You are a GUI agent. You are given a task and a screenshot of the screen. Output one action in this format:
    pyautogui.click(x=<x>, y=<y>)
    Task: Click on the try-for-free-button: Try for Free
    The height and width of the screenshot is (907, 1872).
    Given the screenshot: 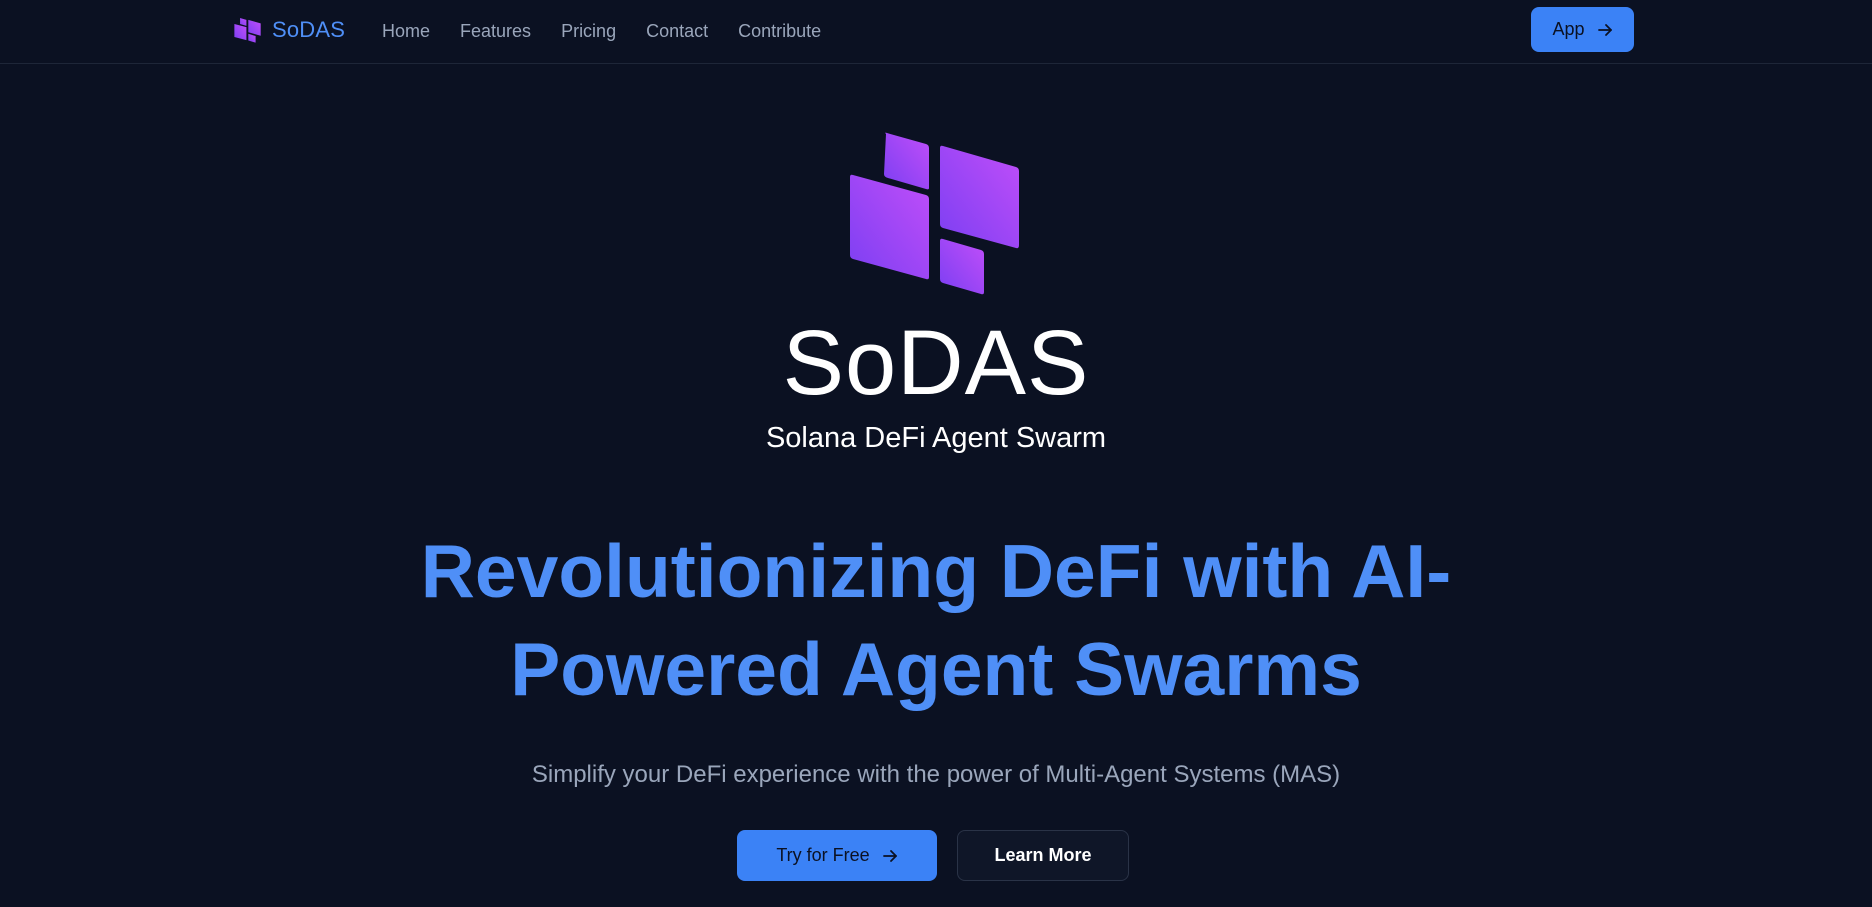 What is the action you would take?
    pyautogui.click(x=837, y=855)
    